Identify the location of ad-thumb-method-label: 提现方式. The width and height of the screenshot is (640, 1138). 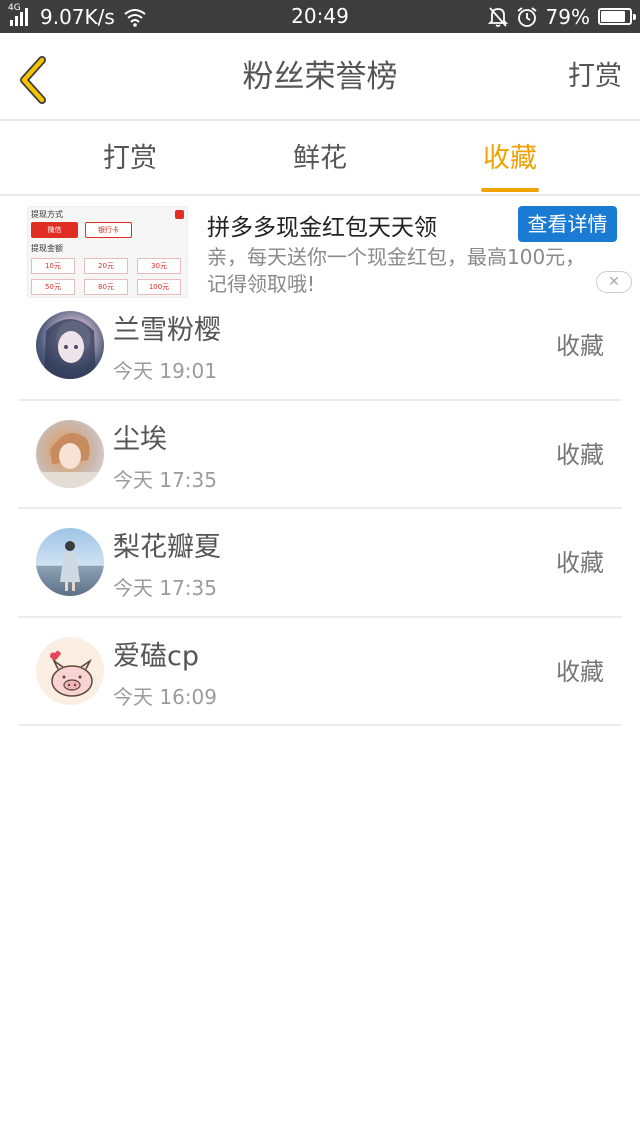
(47, 214).